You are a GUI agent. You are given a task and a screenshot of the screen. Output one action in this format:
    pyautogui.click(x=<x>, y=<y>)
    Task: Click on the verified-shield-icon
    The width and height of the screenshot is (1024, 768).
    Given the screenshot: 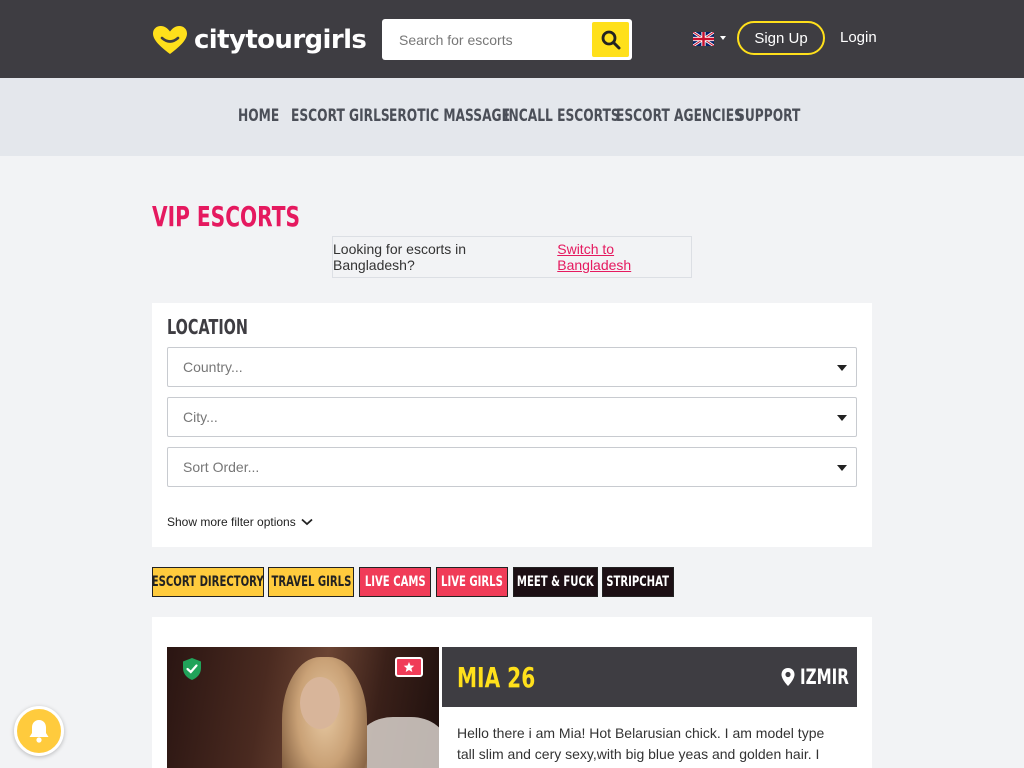 What is the action you would take?
    pyautogui.click(x=192, y=669)
    